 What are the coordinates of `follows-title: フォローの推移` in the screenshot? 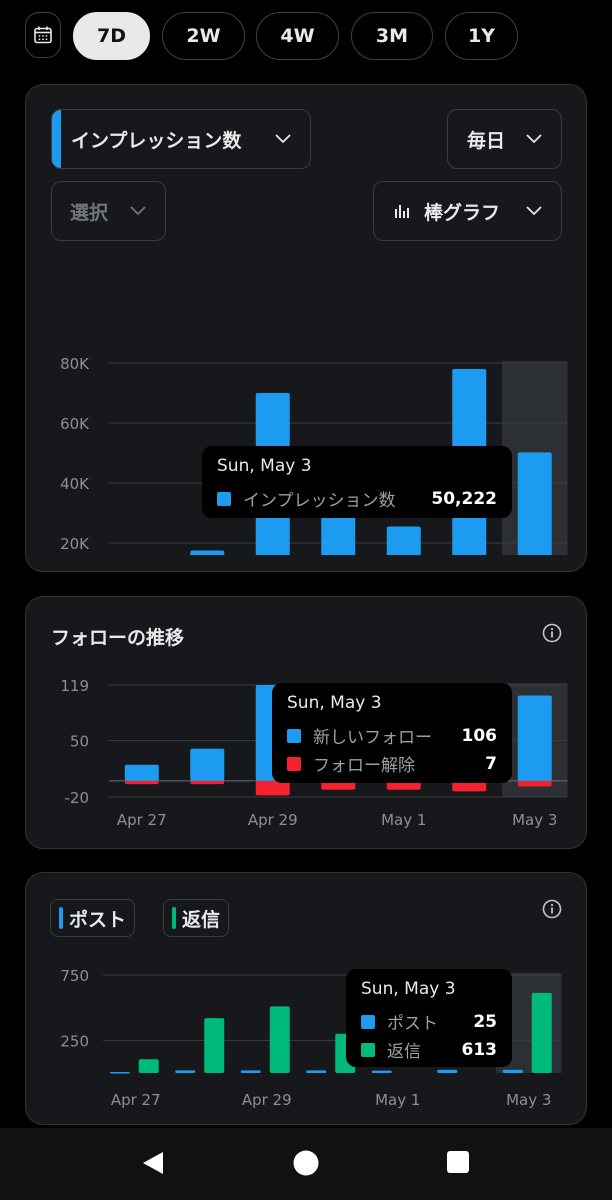 It's located at (118, 638).